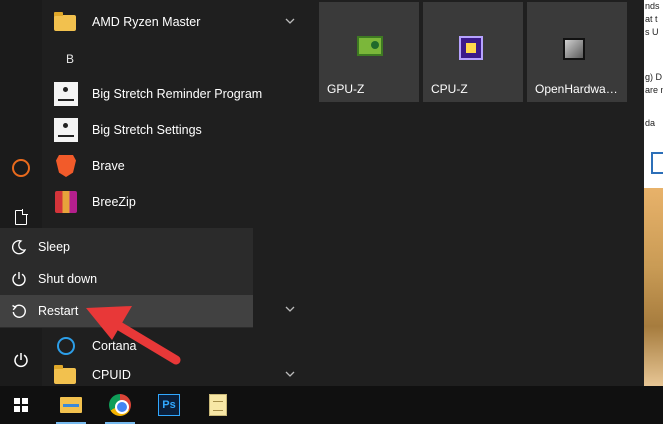 The height and width of the screenshot is (424, 663). What do you see at coordinates (68, 279) in the screenshot?
I see `power-item-label: Shut down` at bounding box center [68, 279].